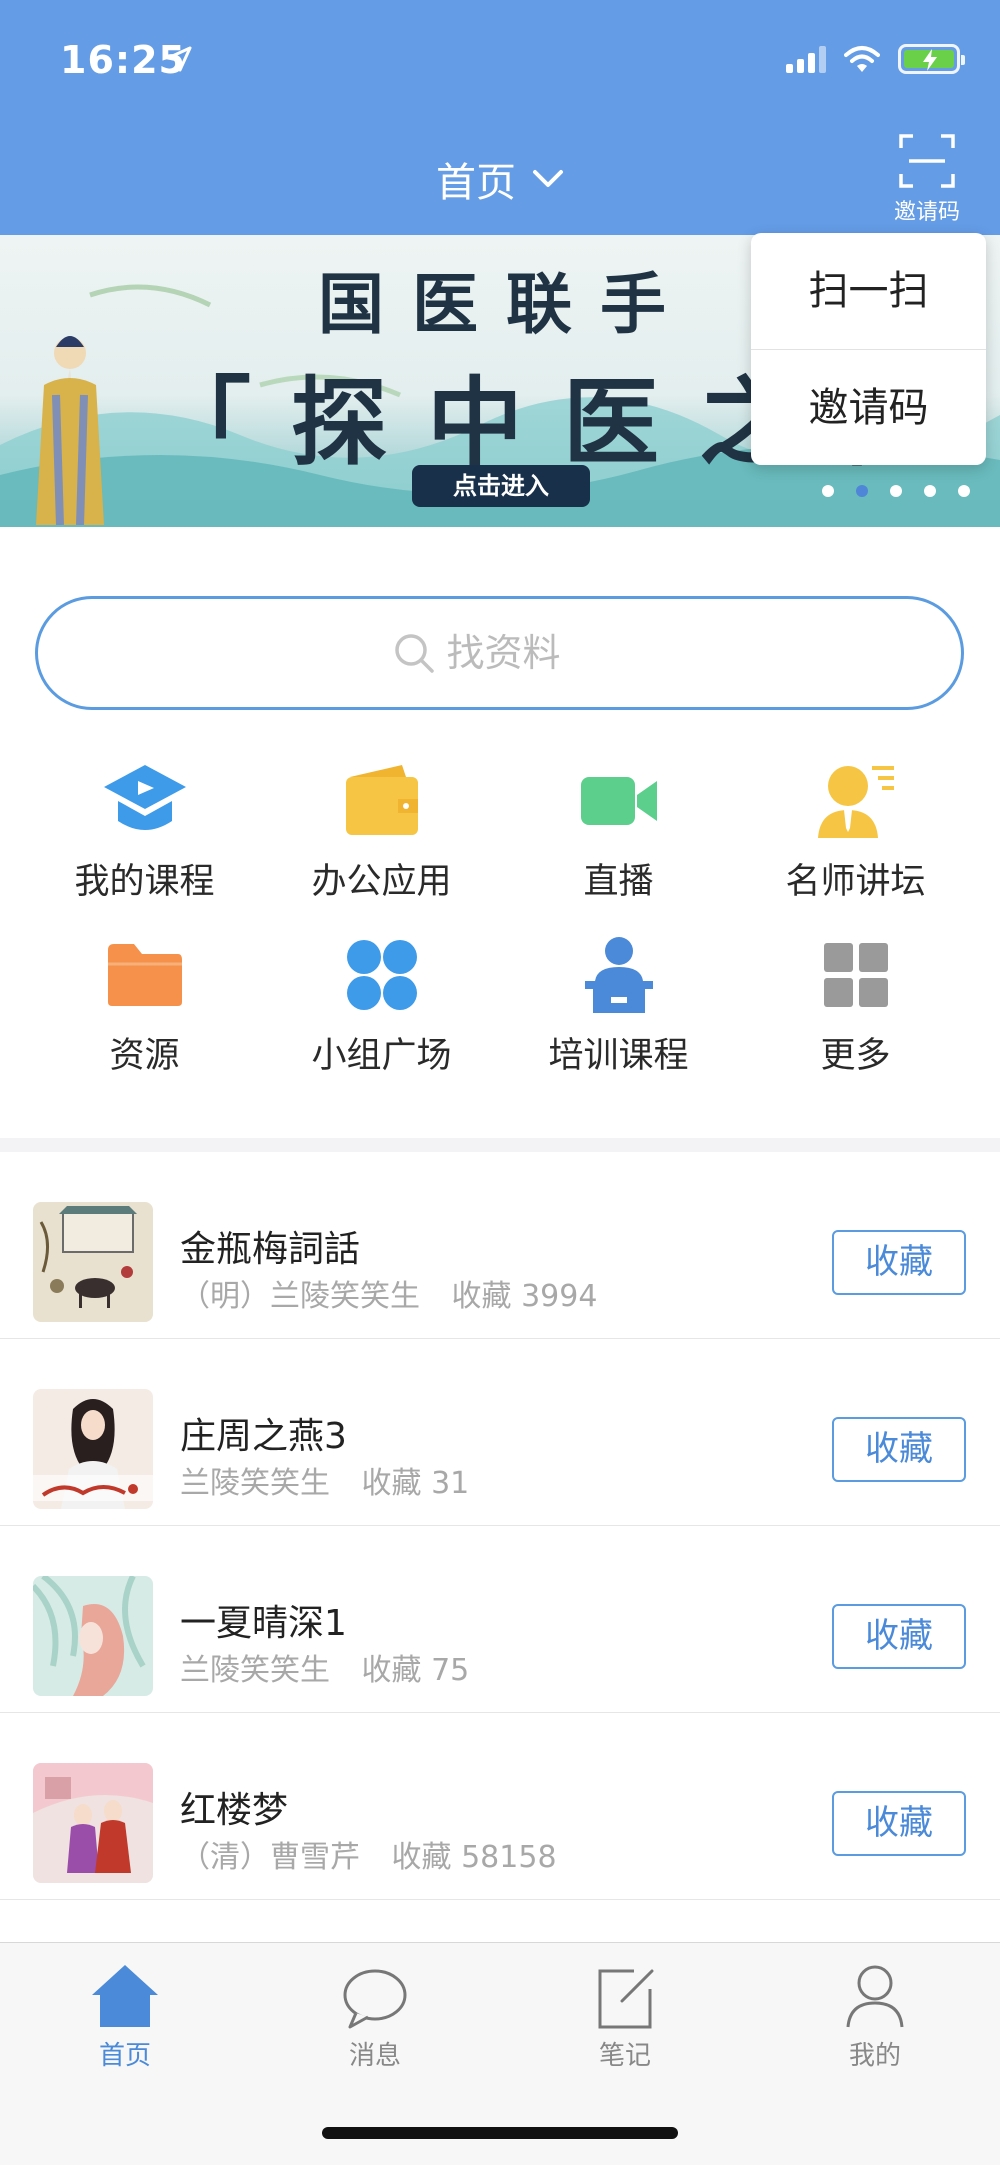 The image size is (1000, 2165). What do you see at coordinates (263, 1436) in the screenshot?
I see `item-title: 庄周之燕3` at bounding box center [263, 1436].